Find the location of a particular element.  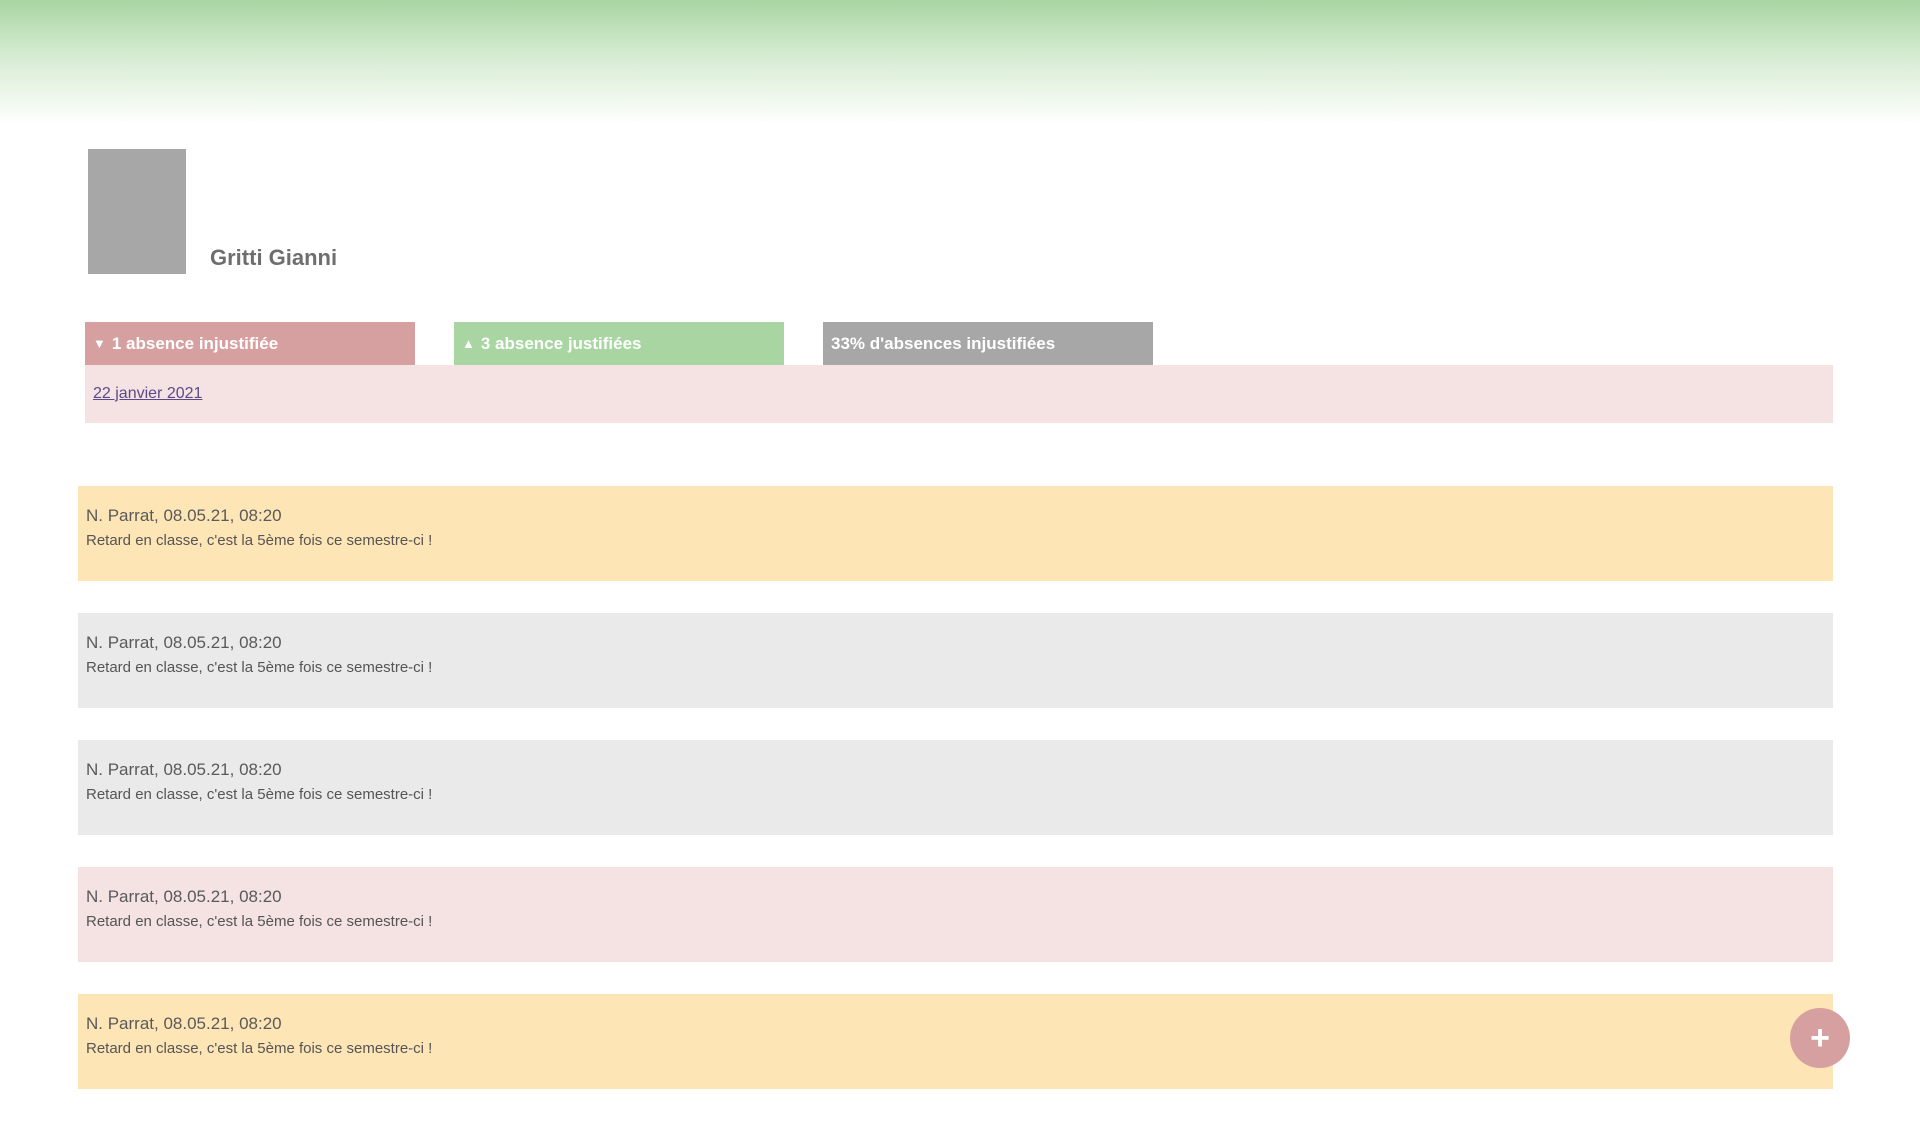

student-name: Gritti Gianni is located at coordinates (274, 257).